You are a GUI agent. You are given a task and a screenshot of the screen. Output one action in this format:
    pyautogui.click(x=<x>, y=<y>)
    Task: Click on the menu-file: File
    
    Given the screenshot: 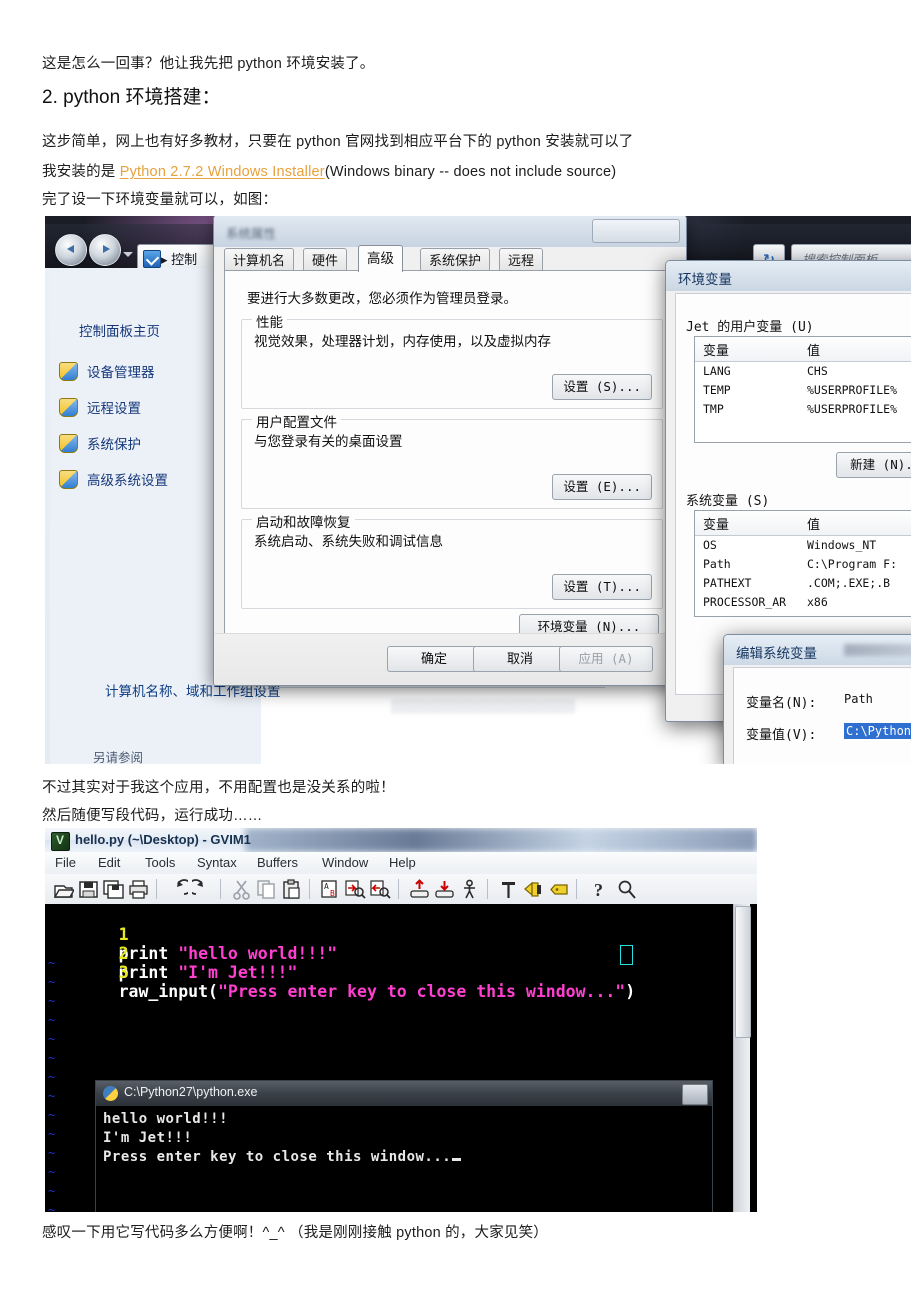 What is the action you would take?
    pyautogui.click(x=65, y=862)
    